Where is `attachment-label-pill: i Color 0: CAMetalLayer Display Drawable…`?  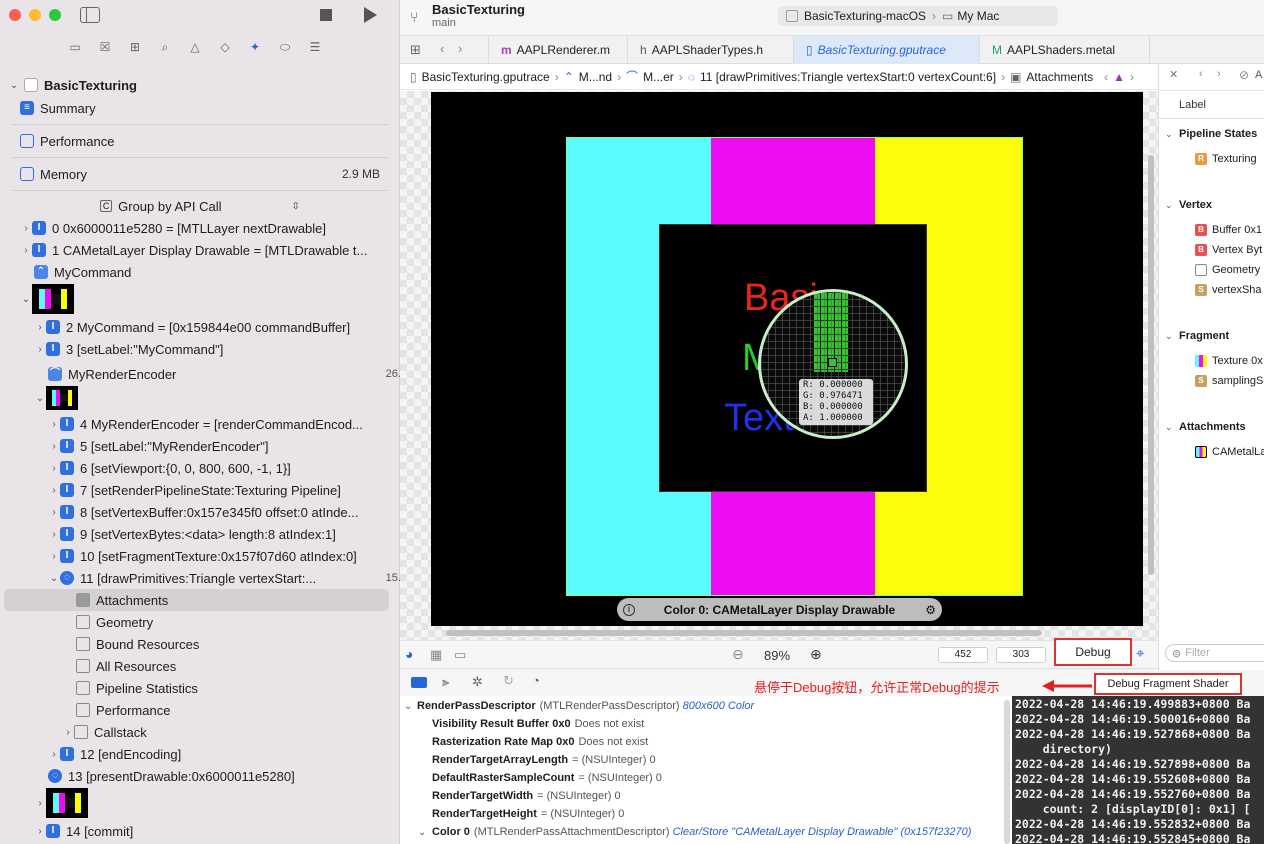 attachment-label-pill: i Color 0: CAMetalLayer Display Drawable… is located at coordinates (779, 609).